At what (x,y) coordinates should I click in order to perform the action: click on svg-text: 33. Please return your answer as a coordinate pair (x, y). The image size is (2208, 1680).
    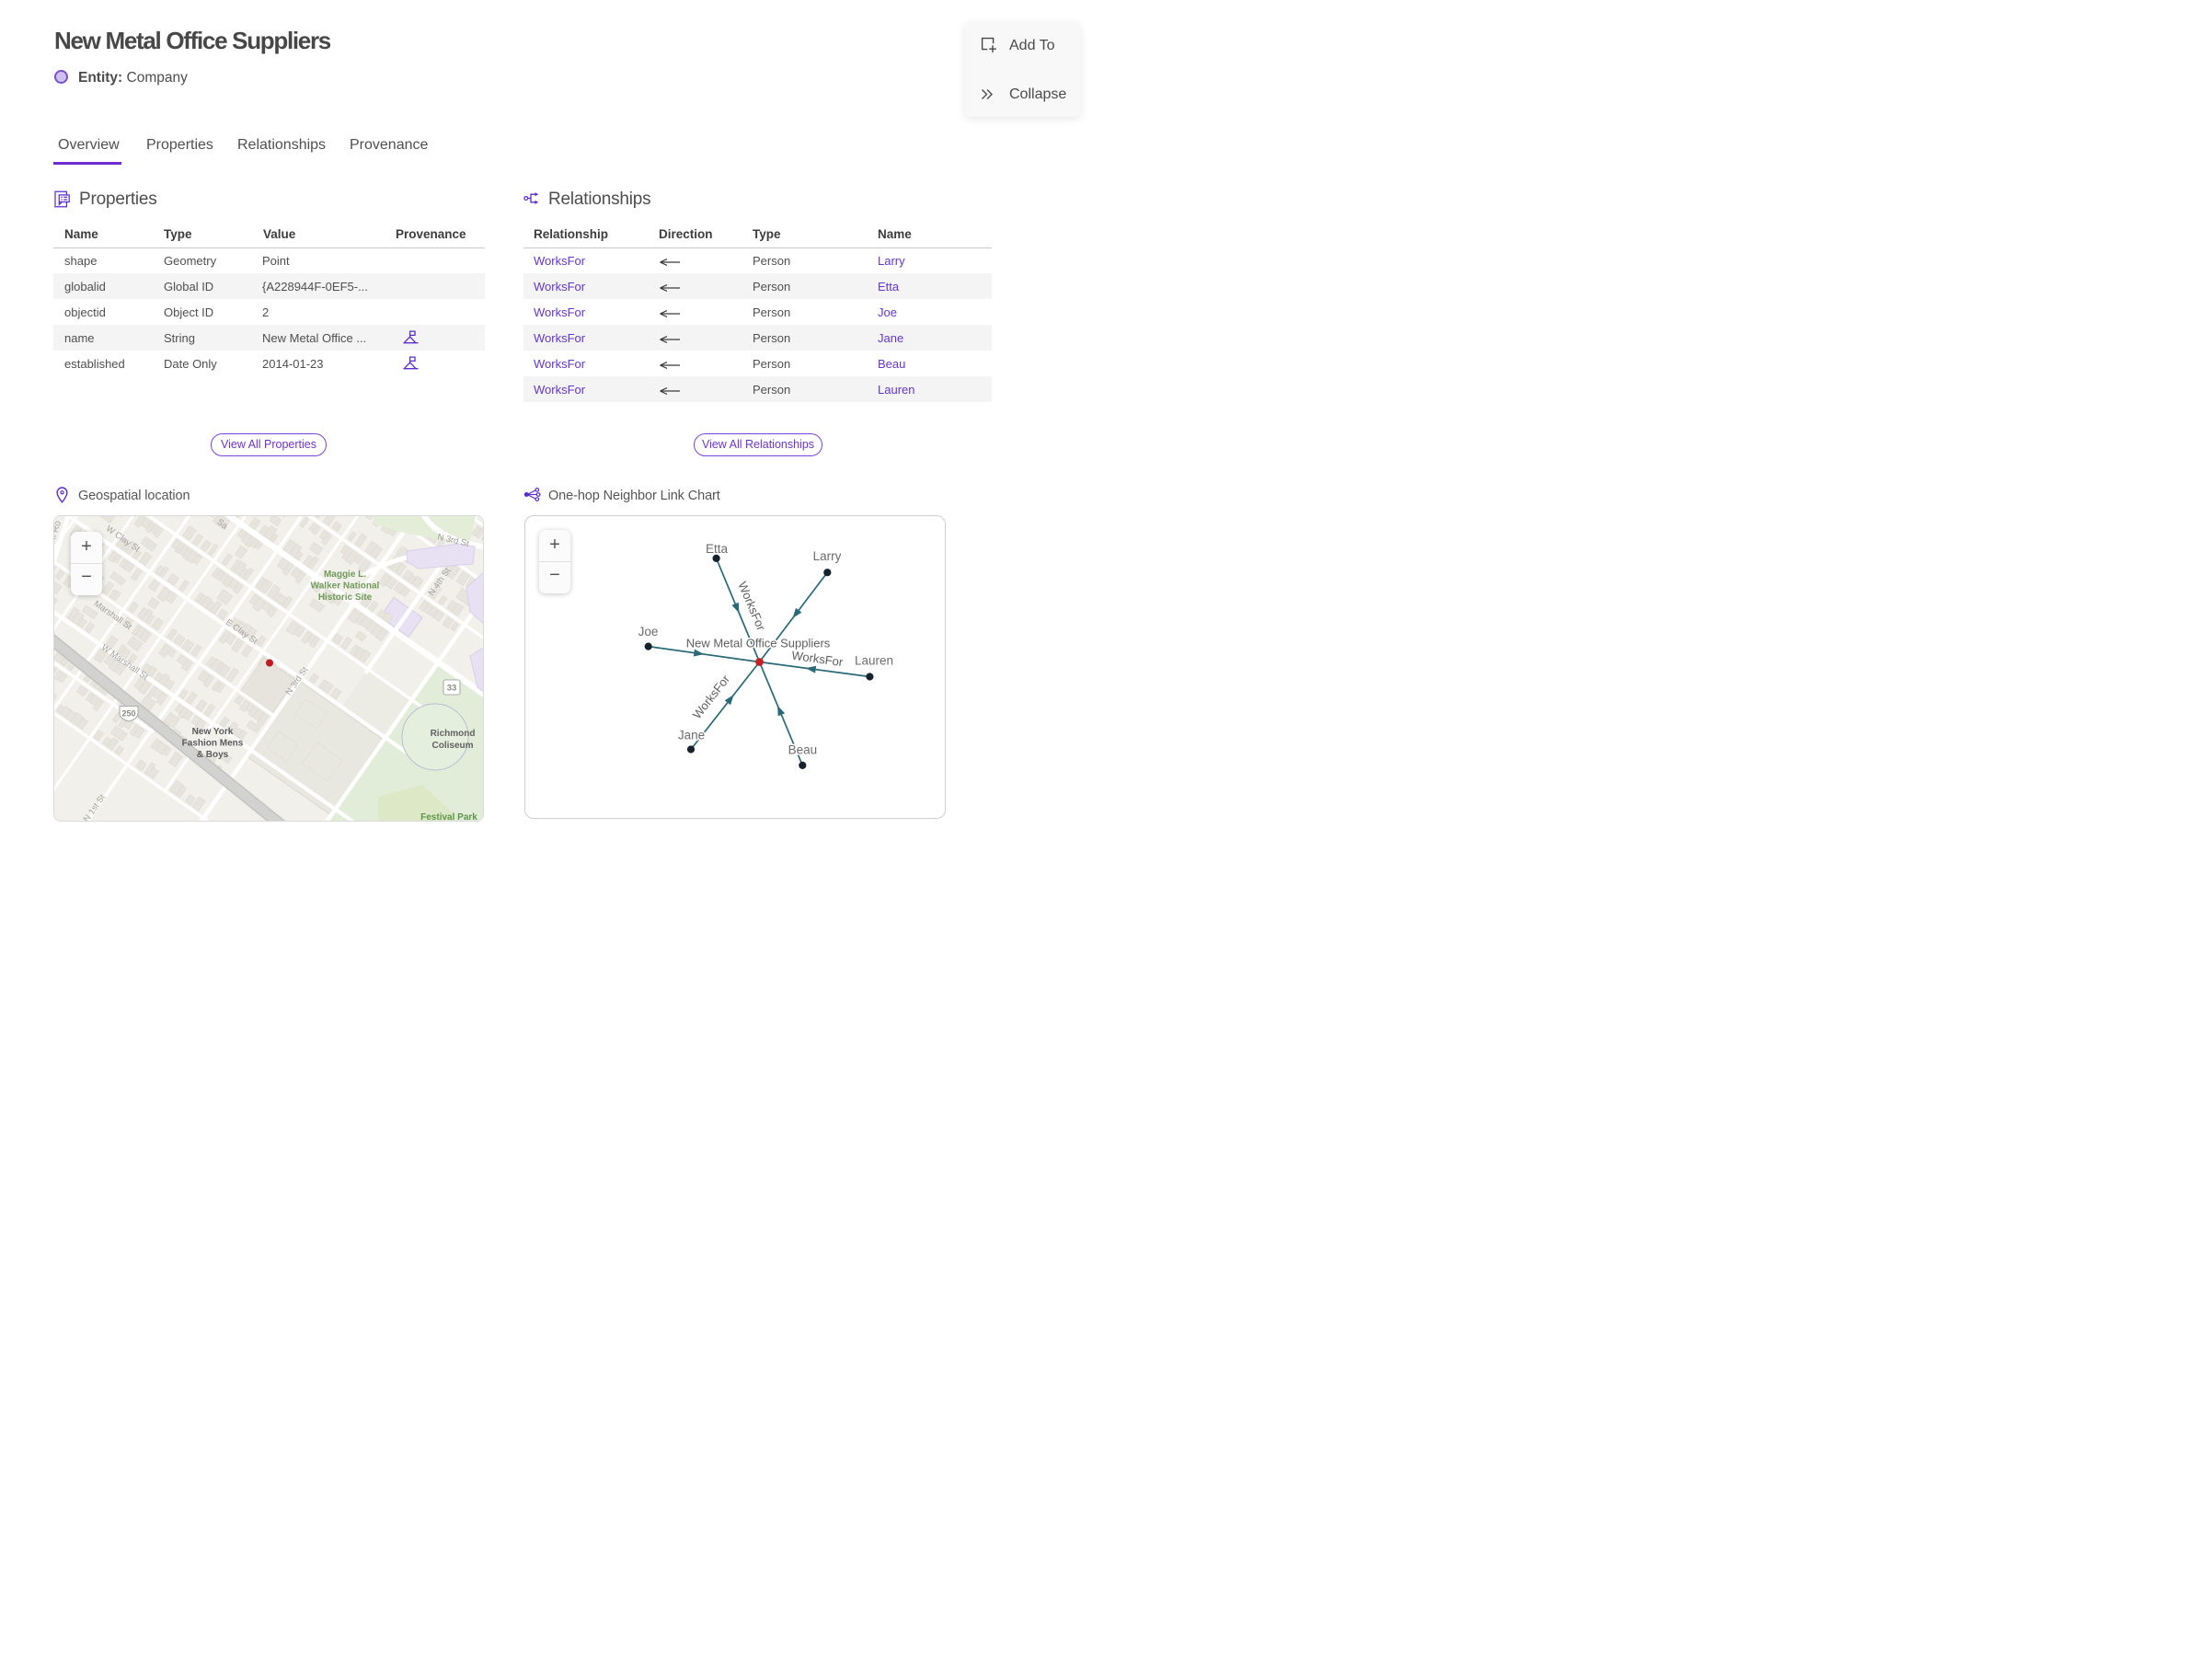
    Looking at the image, I should click on (452, 689).